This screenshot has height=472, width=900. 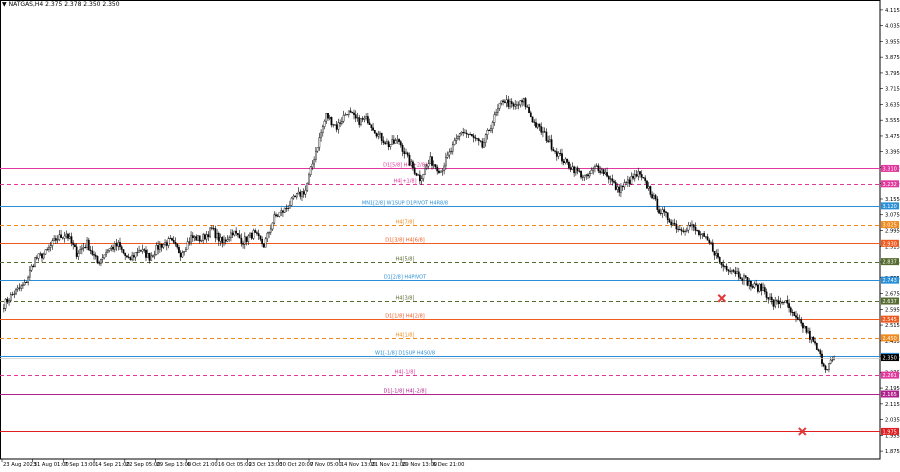 I want to click on chart-menu-icon: ▼, so click(x=4, y=4).